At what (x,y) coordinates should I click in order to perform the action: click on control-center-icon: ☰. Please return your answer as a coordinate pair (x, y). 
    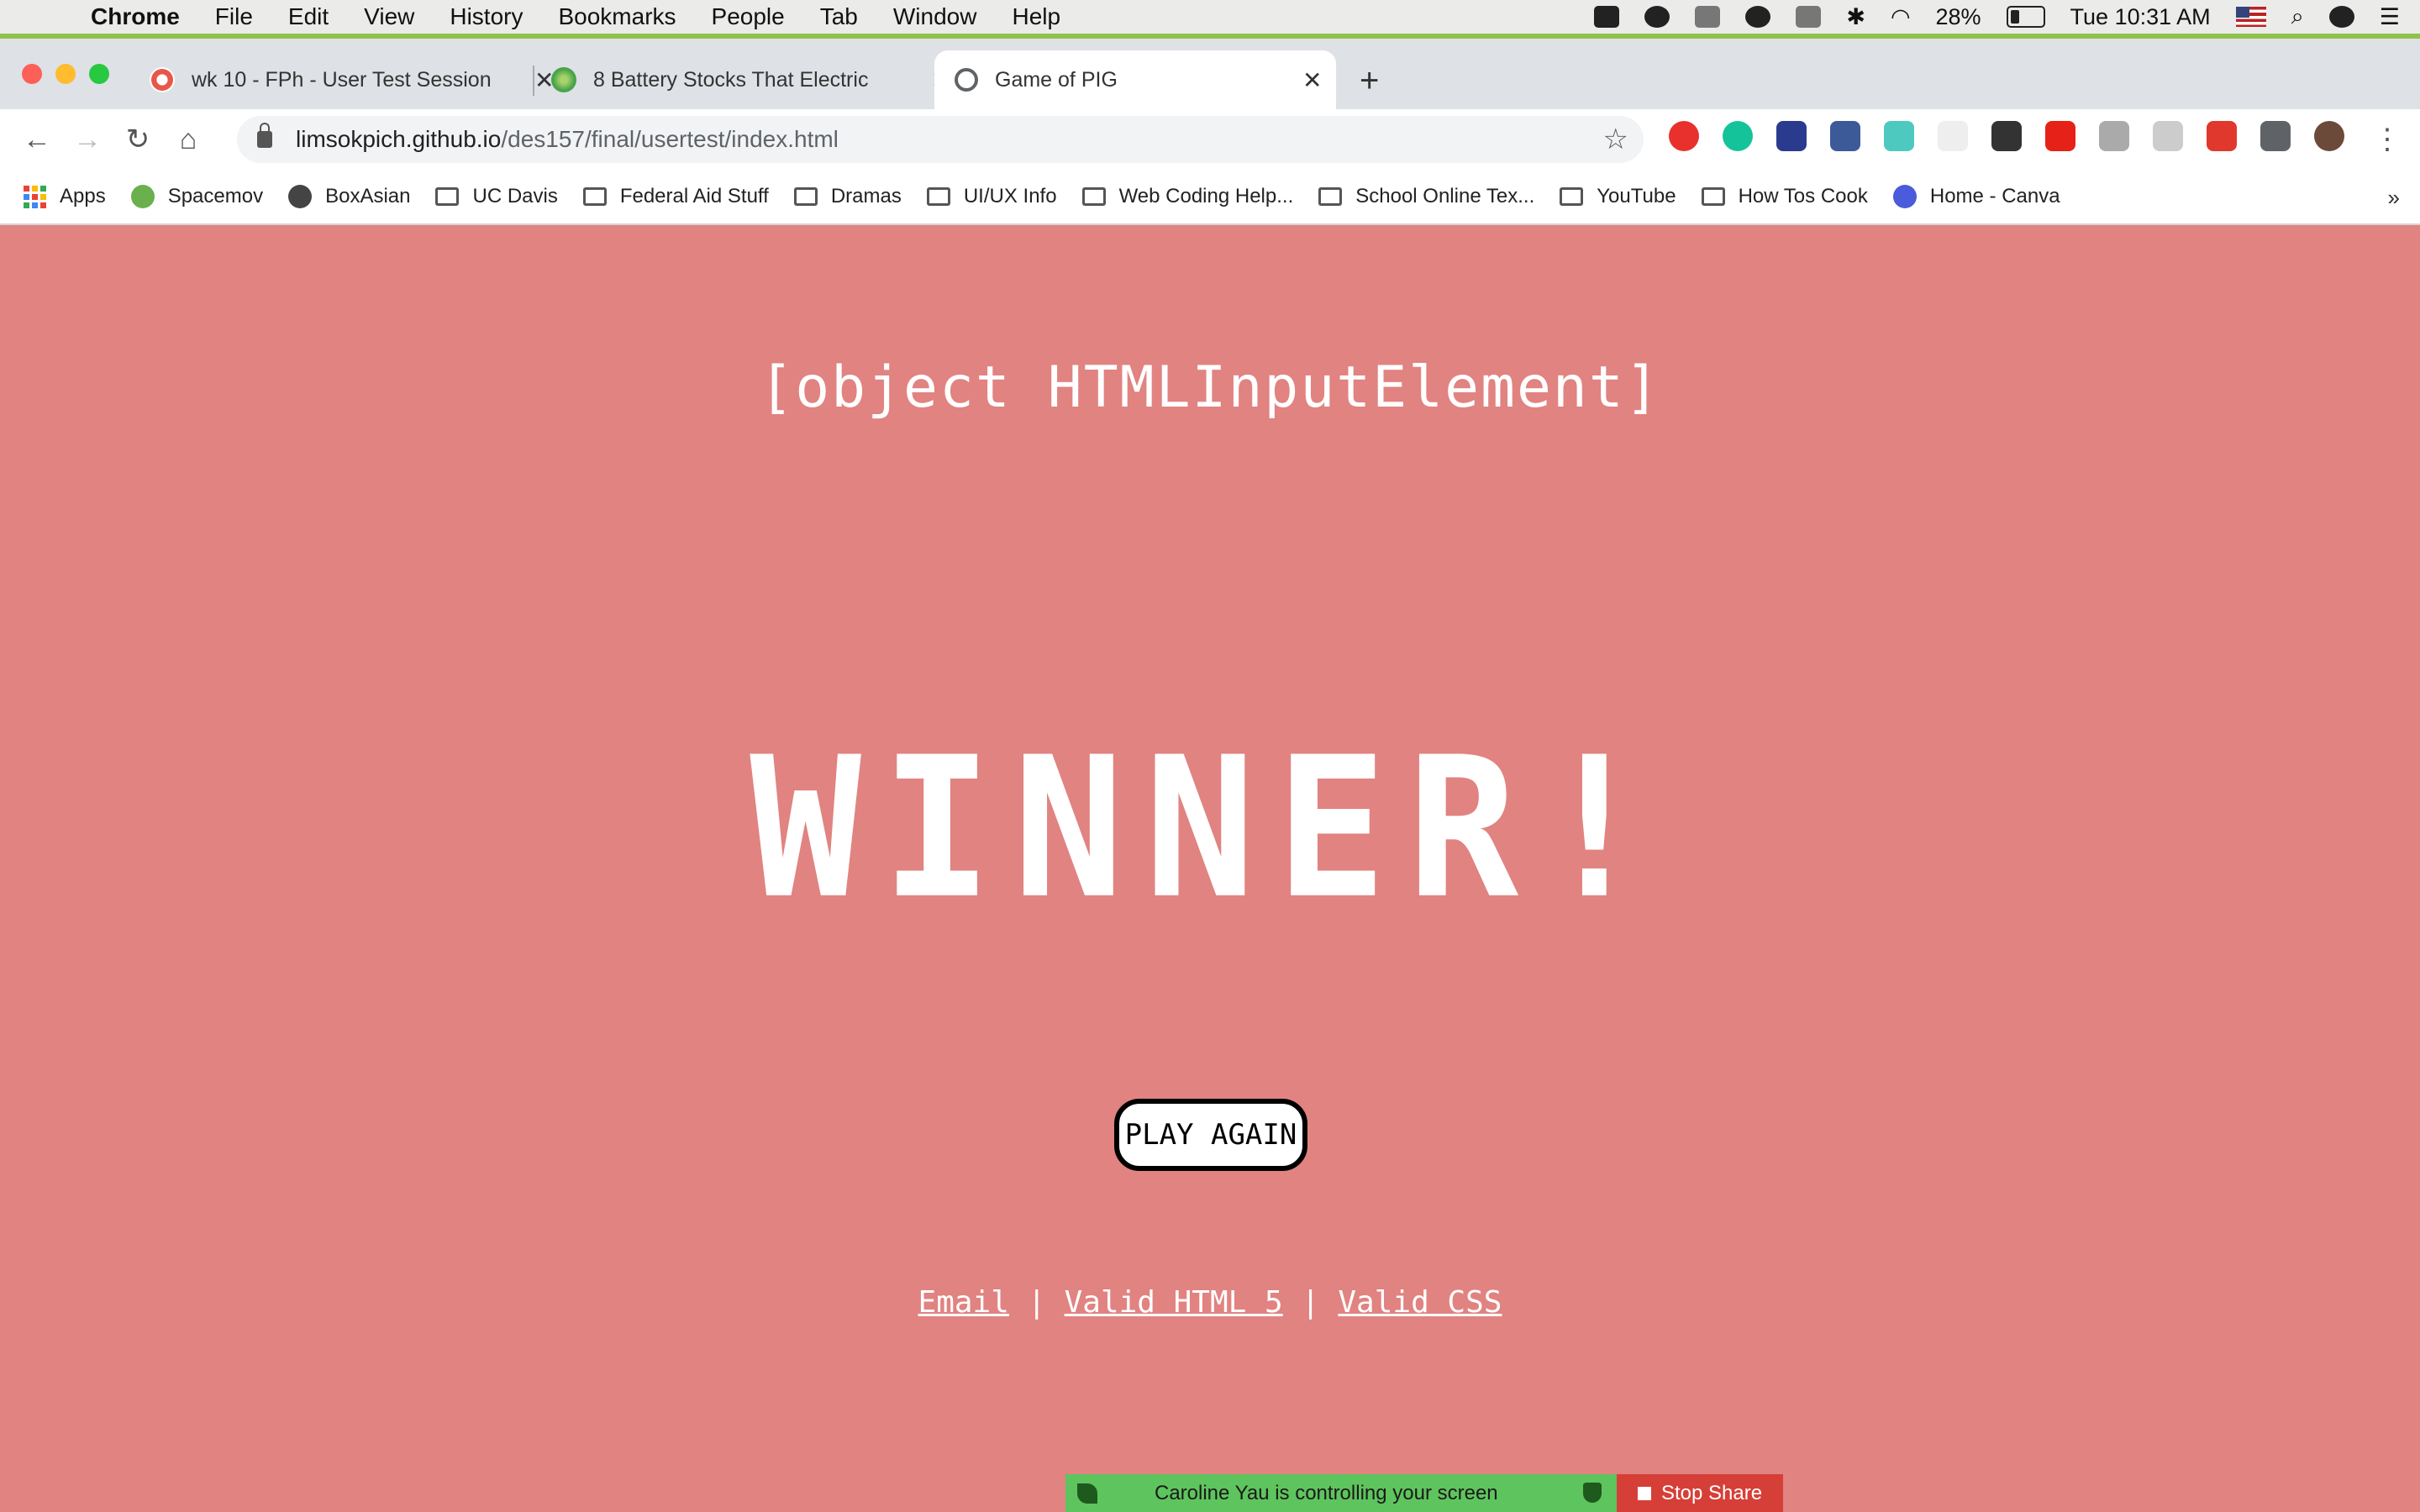
    Looking at the image, I should click on (2390, 17).